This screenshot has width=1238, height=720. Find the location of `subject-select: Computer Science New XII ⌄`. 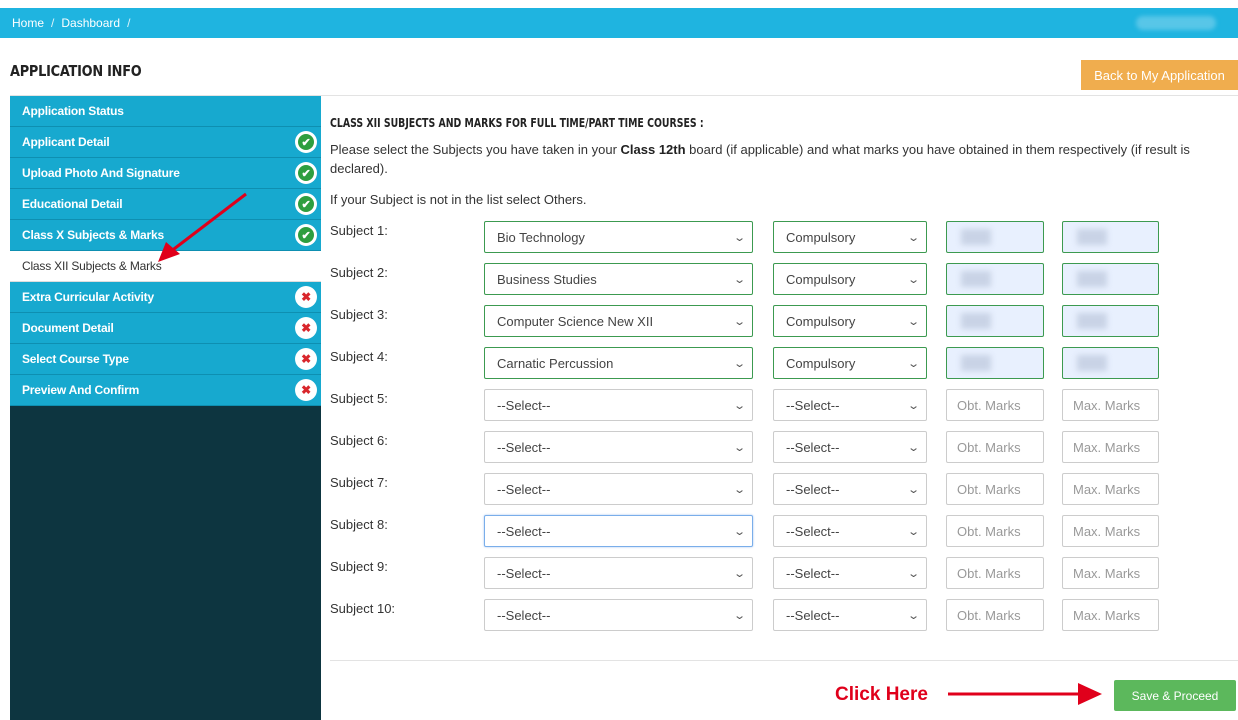

subject-select: Computer Science New XII ⌄ is located at coordinates (618, 321).